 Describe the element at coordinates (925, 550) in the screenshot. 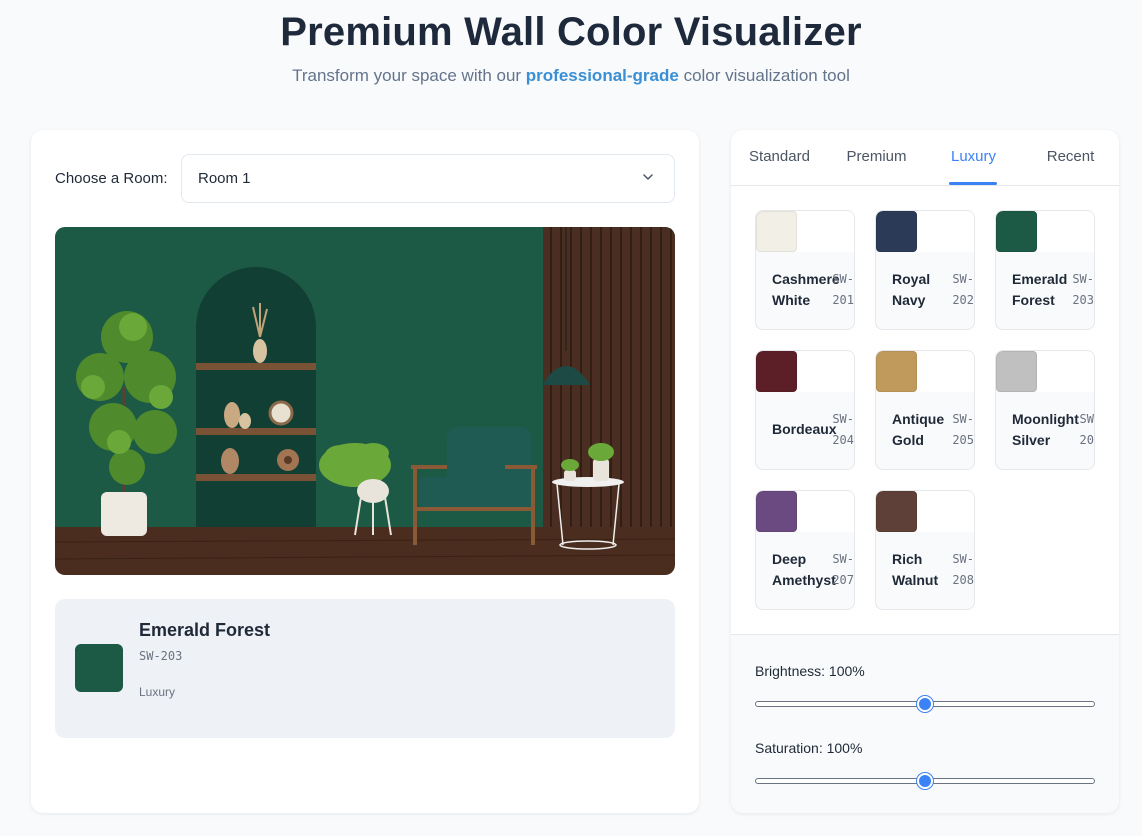

I see `color-chip: Rich Walnut SW- 208` at that location.